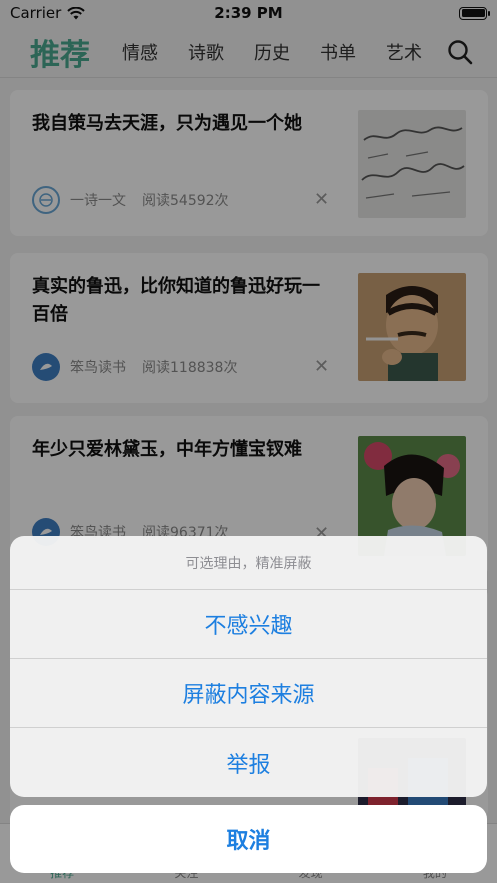 The height and width of the screenshot is (883, 497). Describe the element at coordinates (248, 624) in the screenshot. I see `not-interested-button: 不感兴趣` at that location.